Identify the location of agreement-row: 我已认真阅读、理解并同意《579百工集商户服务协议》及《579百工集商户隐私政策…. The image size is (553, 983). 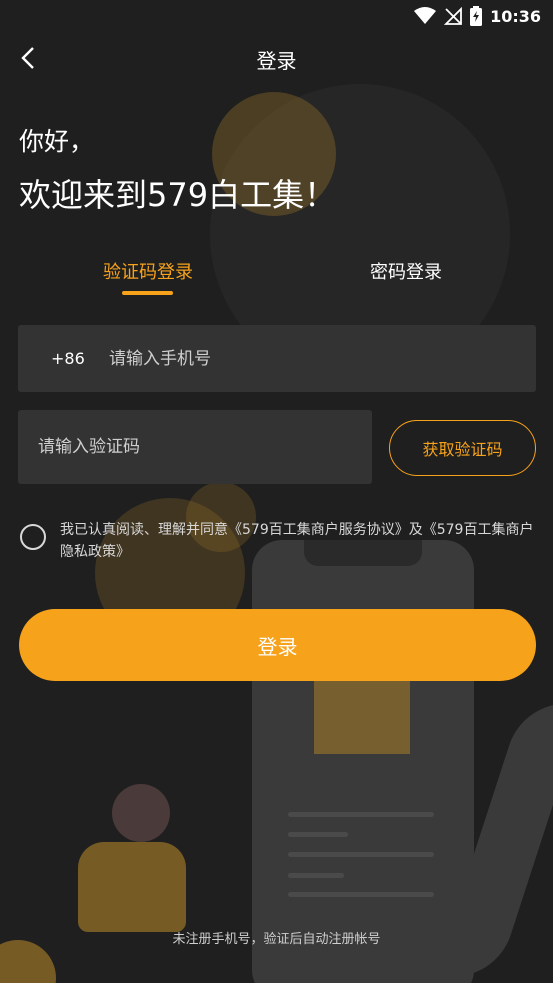
(278, 541).